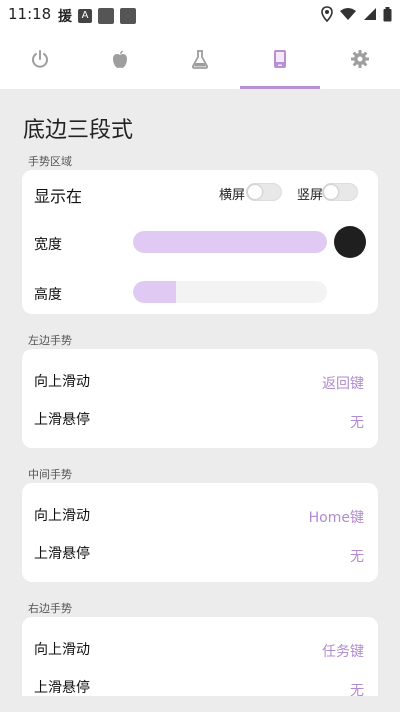 Image resolution: width=400 pixels, height=712 pixels. Describe the element at coordinates (78, 130) in the screenshot. I see `page-title: 底边三段式` at that location.